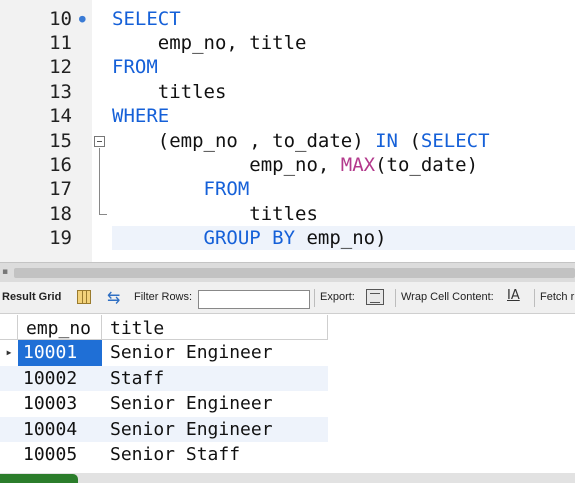 The width and height of the screenshot is (575, 483). Describe the element at coordinates (99, 141) in the screenshot. I see `fold-toggle-icon` at that location.